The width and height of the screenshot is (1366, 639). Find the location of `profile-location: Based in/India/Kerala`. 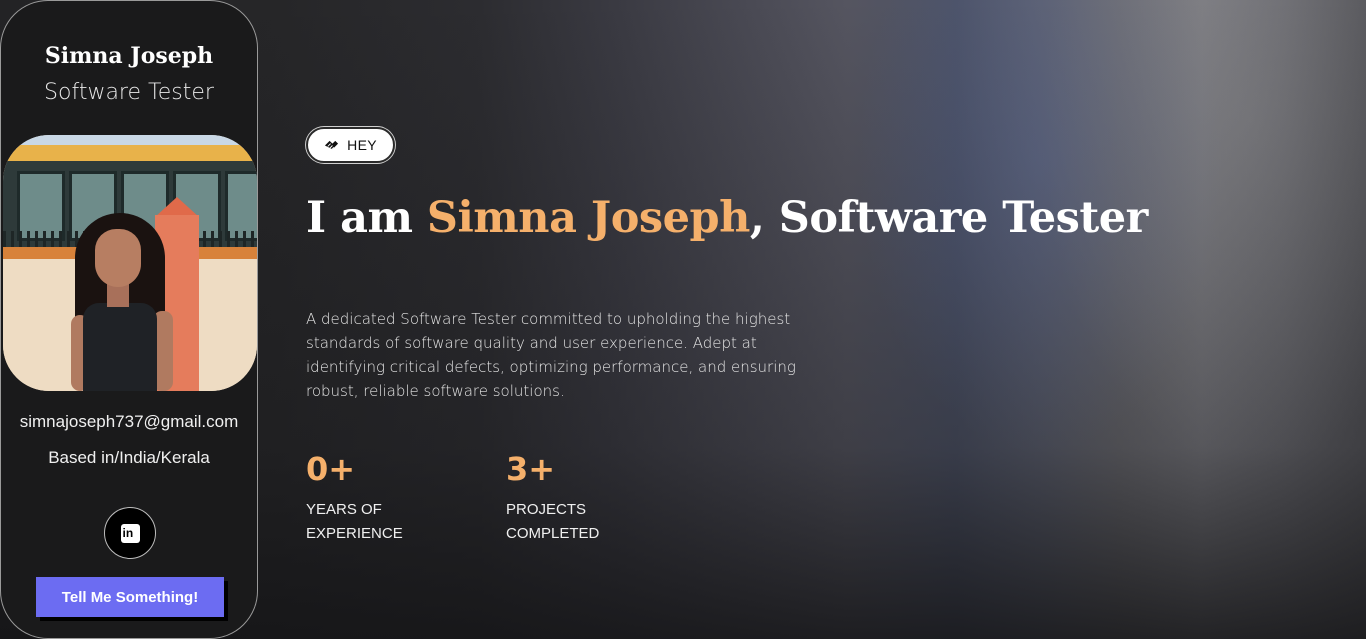

profile-location: Based in/India/Kerala is located at coordinates (129, 457).